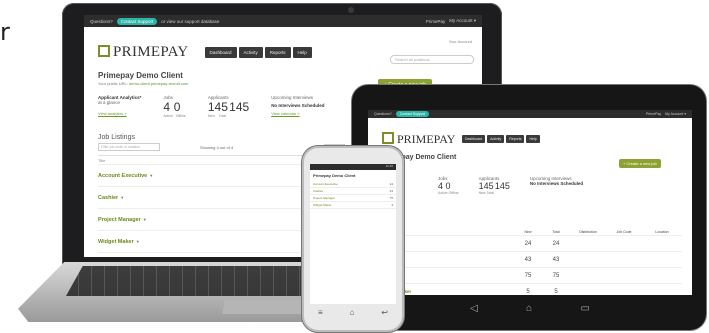 Image resolution: width=709 pixels, height=333 pixels. What do you see at coordinates (624, 232) in the screenshot?
I see `col-job-code: Job Code` at bounding box center [624, 232].